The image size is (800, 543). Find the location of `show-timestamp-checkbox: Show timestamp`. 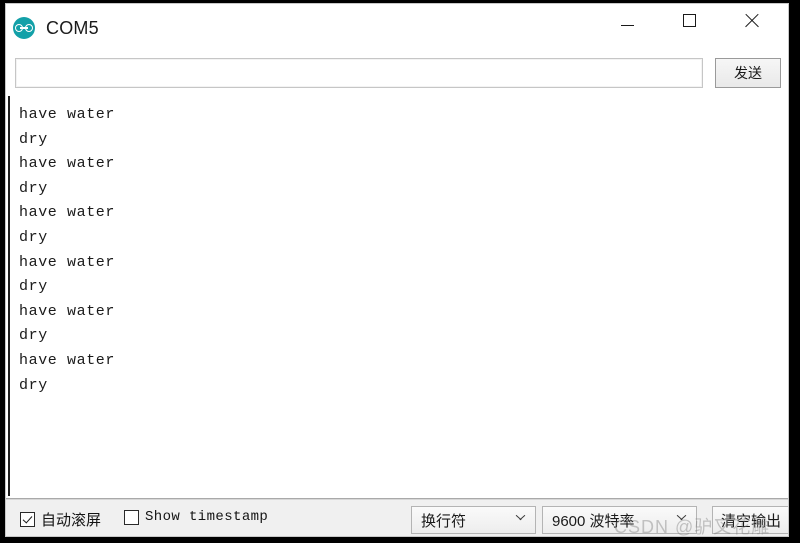

show-timestamp-checkbox: Show timestamp is located at coordinates (196, 517).